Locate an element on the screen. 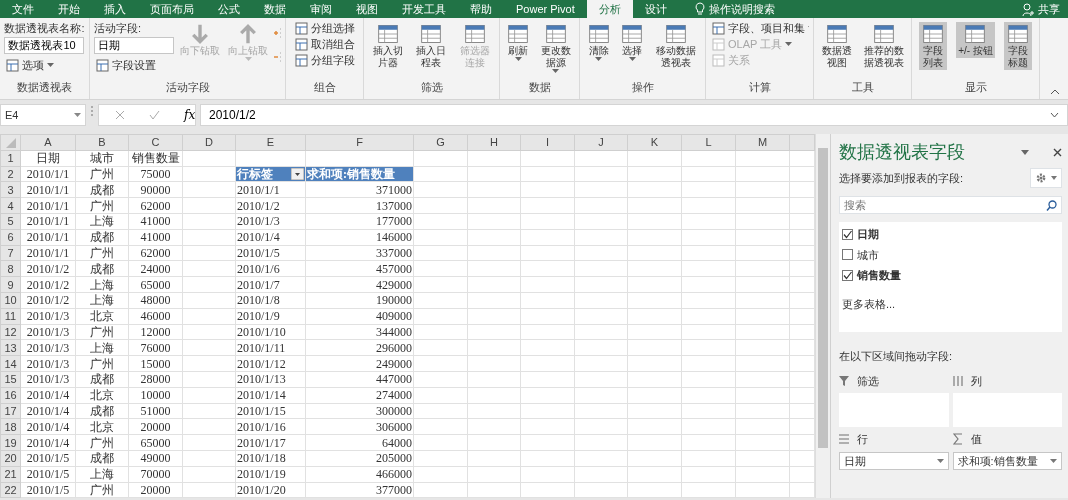  ribbon-button: 字段标题 is located at coordinates (1018, 46).